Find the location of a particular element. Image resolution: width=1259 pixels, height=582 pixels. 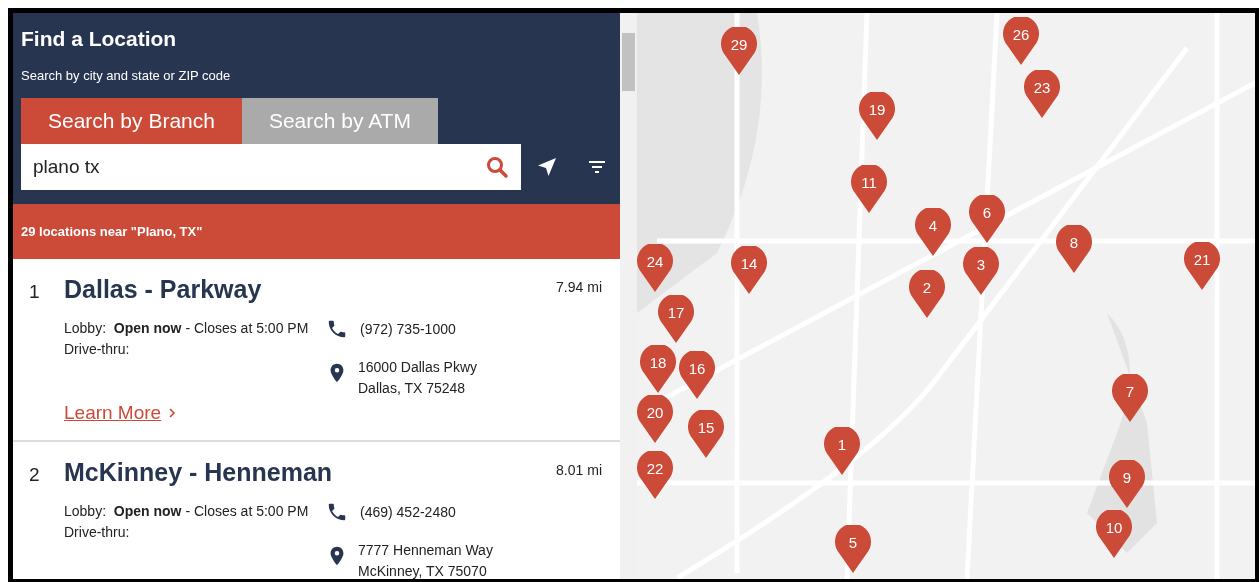

map-pin: 4 is located at coordinates (933, 232).